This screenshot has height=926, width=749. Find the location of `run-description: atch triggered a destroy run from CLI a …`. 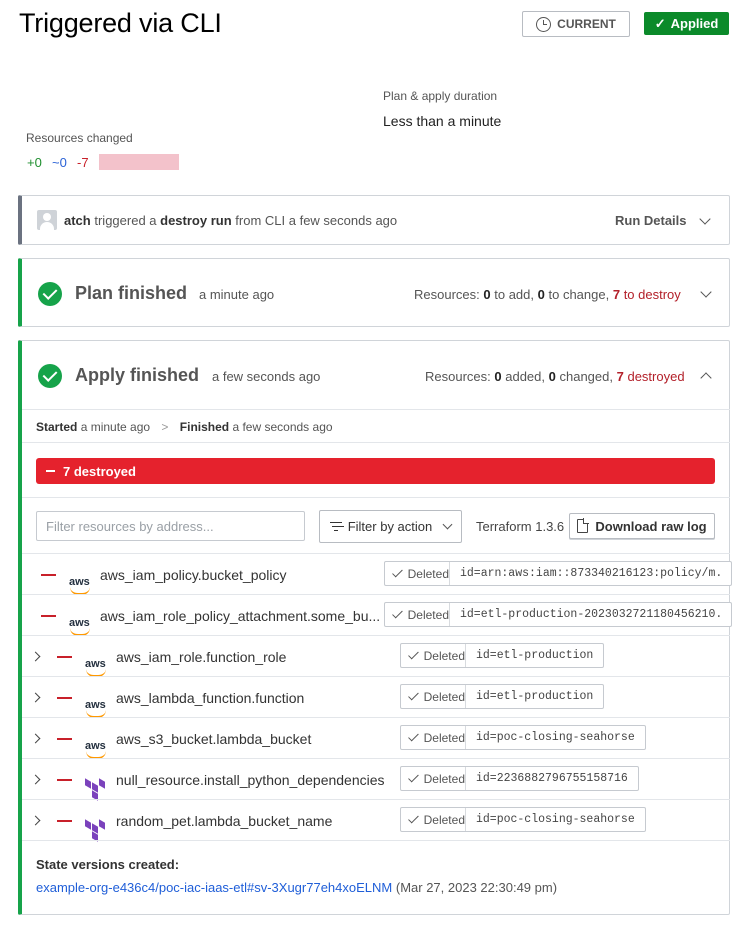

run-description: atch triggered a destroy run from CLI a … is located at coordinates (230, 220).